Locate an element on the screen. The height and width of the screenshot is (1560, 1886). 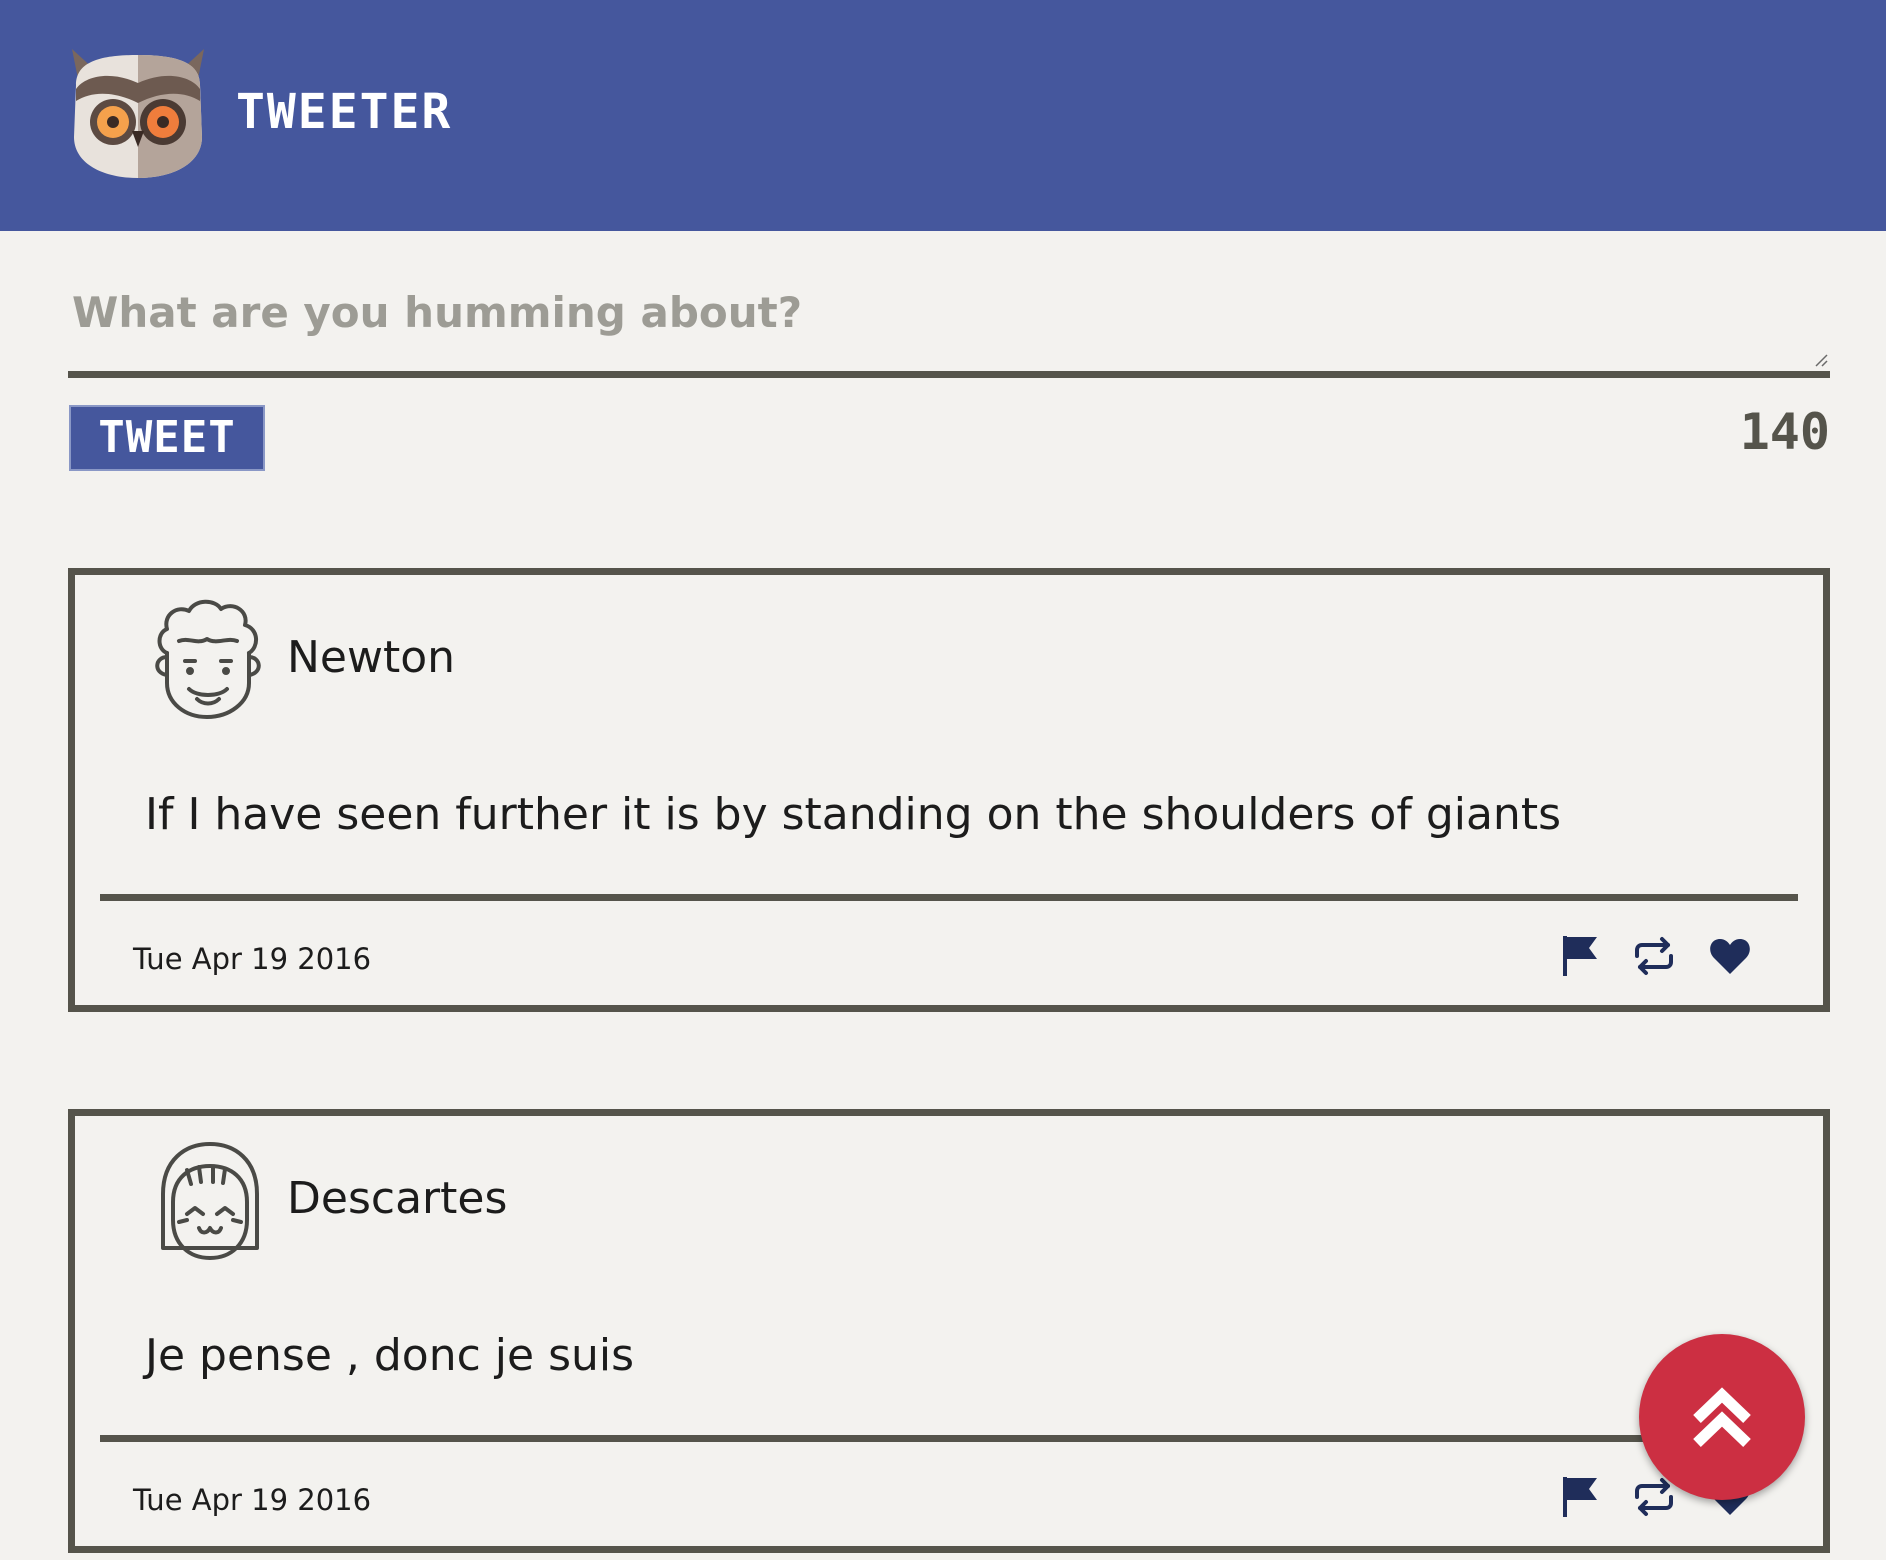
double-chevron-up-icon is located at coordinates (1722, 1417).